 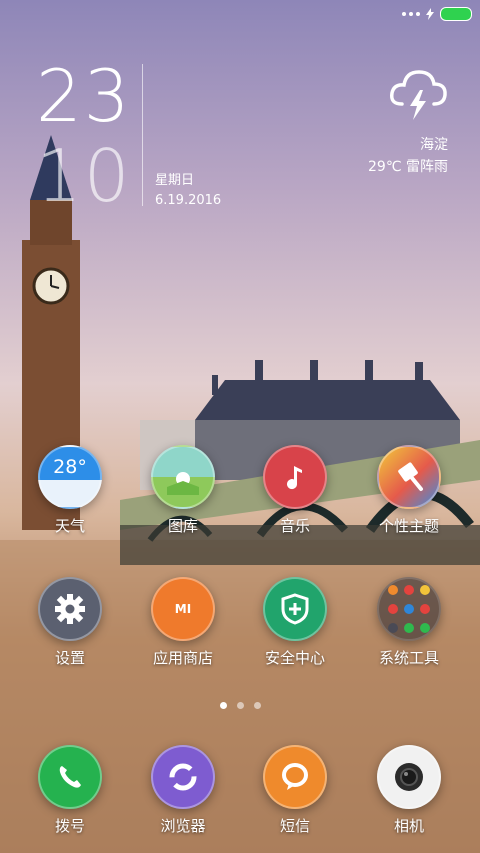 I want to click on app-label-weather: 天气, so click(x=69, y=526).